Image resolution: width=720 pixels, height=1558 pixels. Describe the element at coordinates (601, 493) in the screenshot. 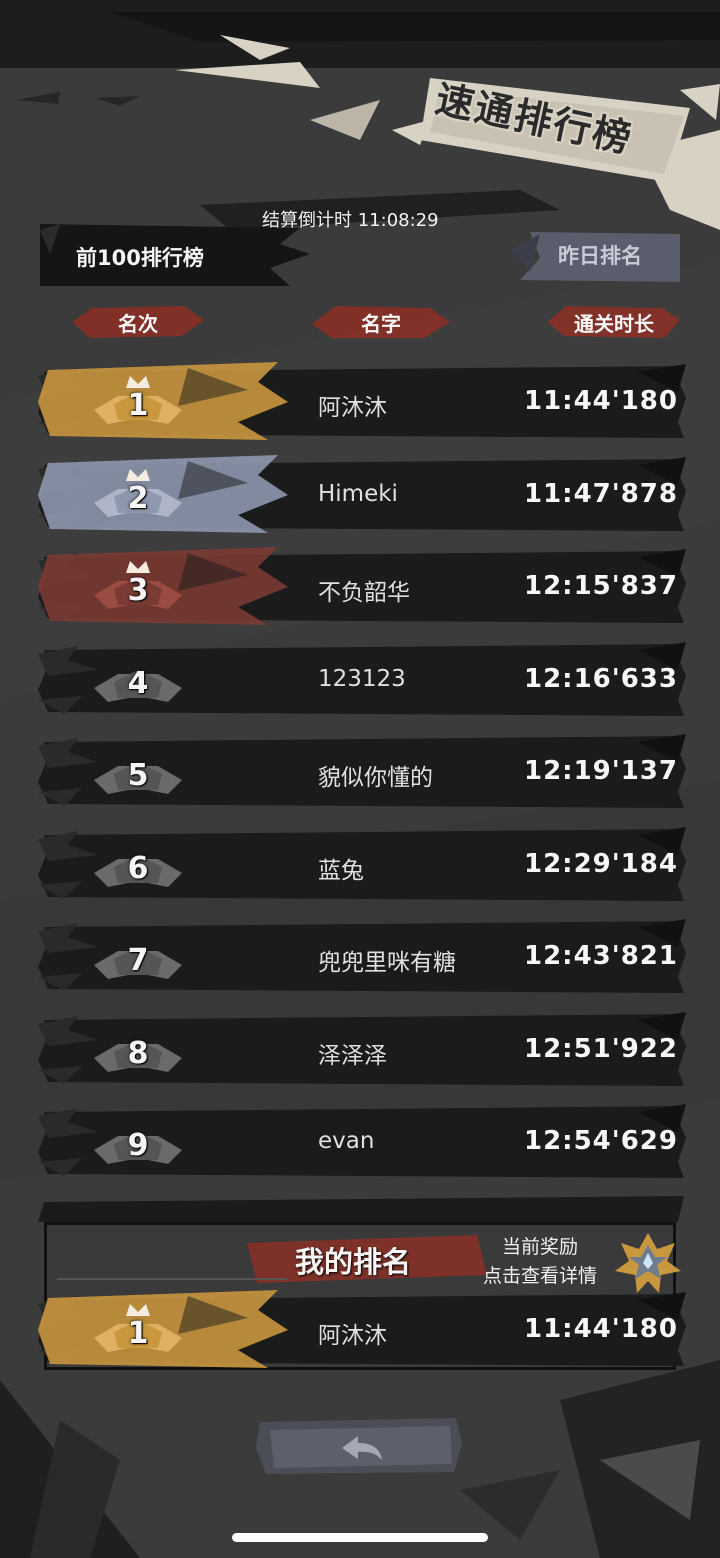

I see `clear-time: 11:47'878` at that location.